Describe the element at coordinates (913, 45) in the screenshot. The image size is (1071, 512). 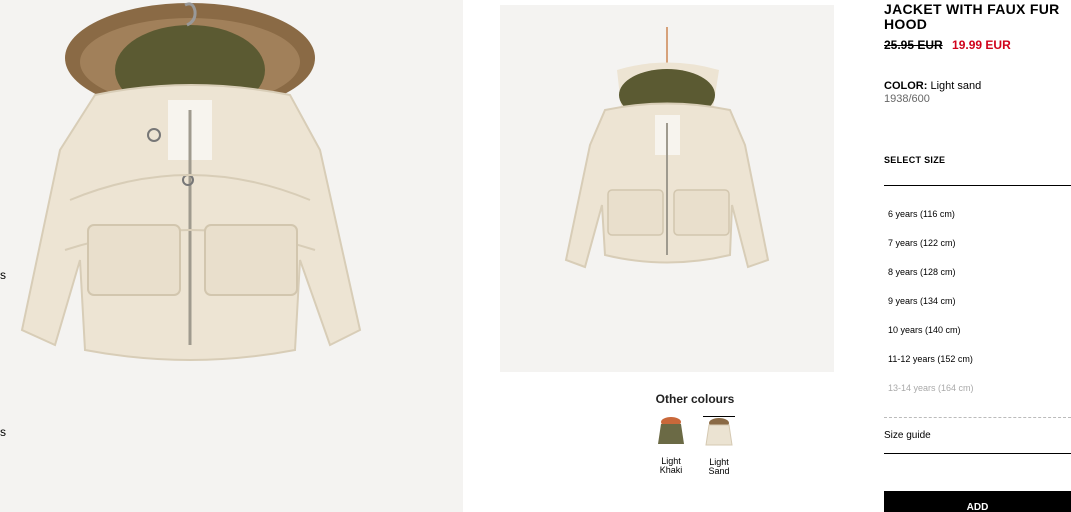
I see `old-price: 25.95 EUR` at that location.